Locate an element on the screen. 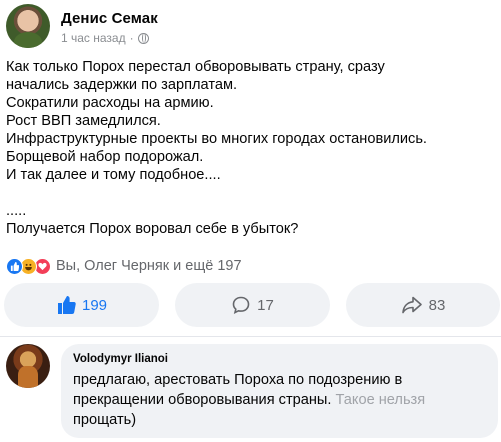 Image resolution: width=501 pixels, height=442 pixels. post-line: Сократили расходы на армию. is located at coordinates (110, 103).